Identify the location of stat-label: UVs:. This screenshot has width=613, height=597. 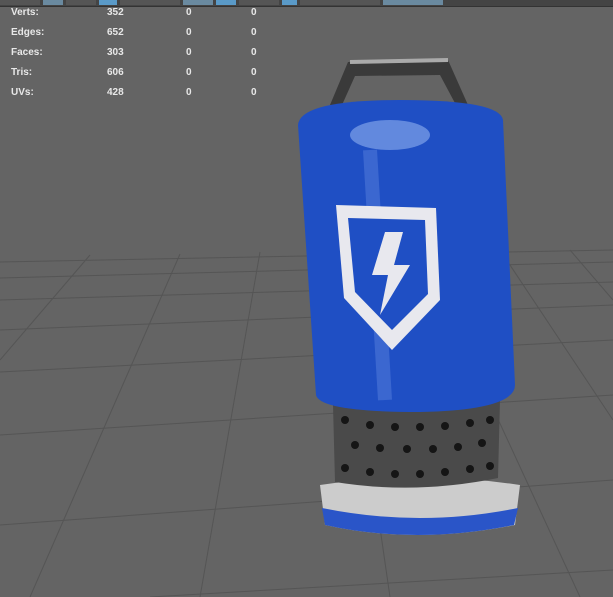
(22, 92).